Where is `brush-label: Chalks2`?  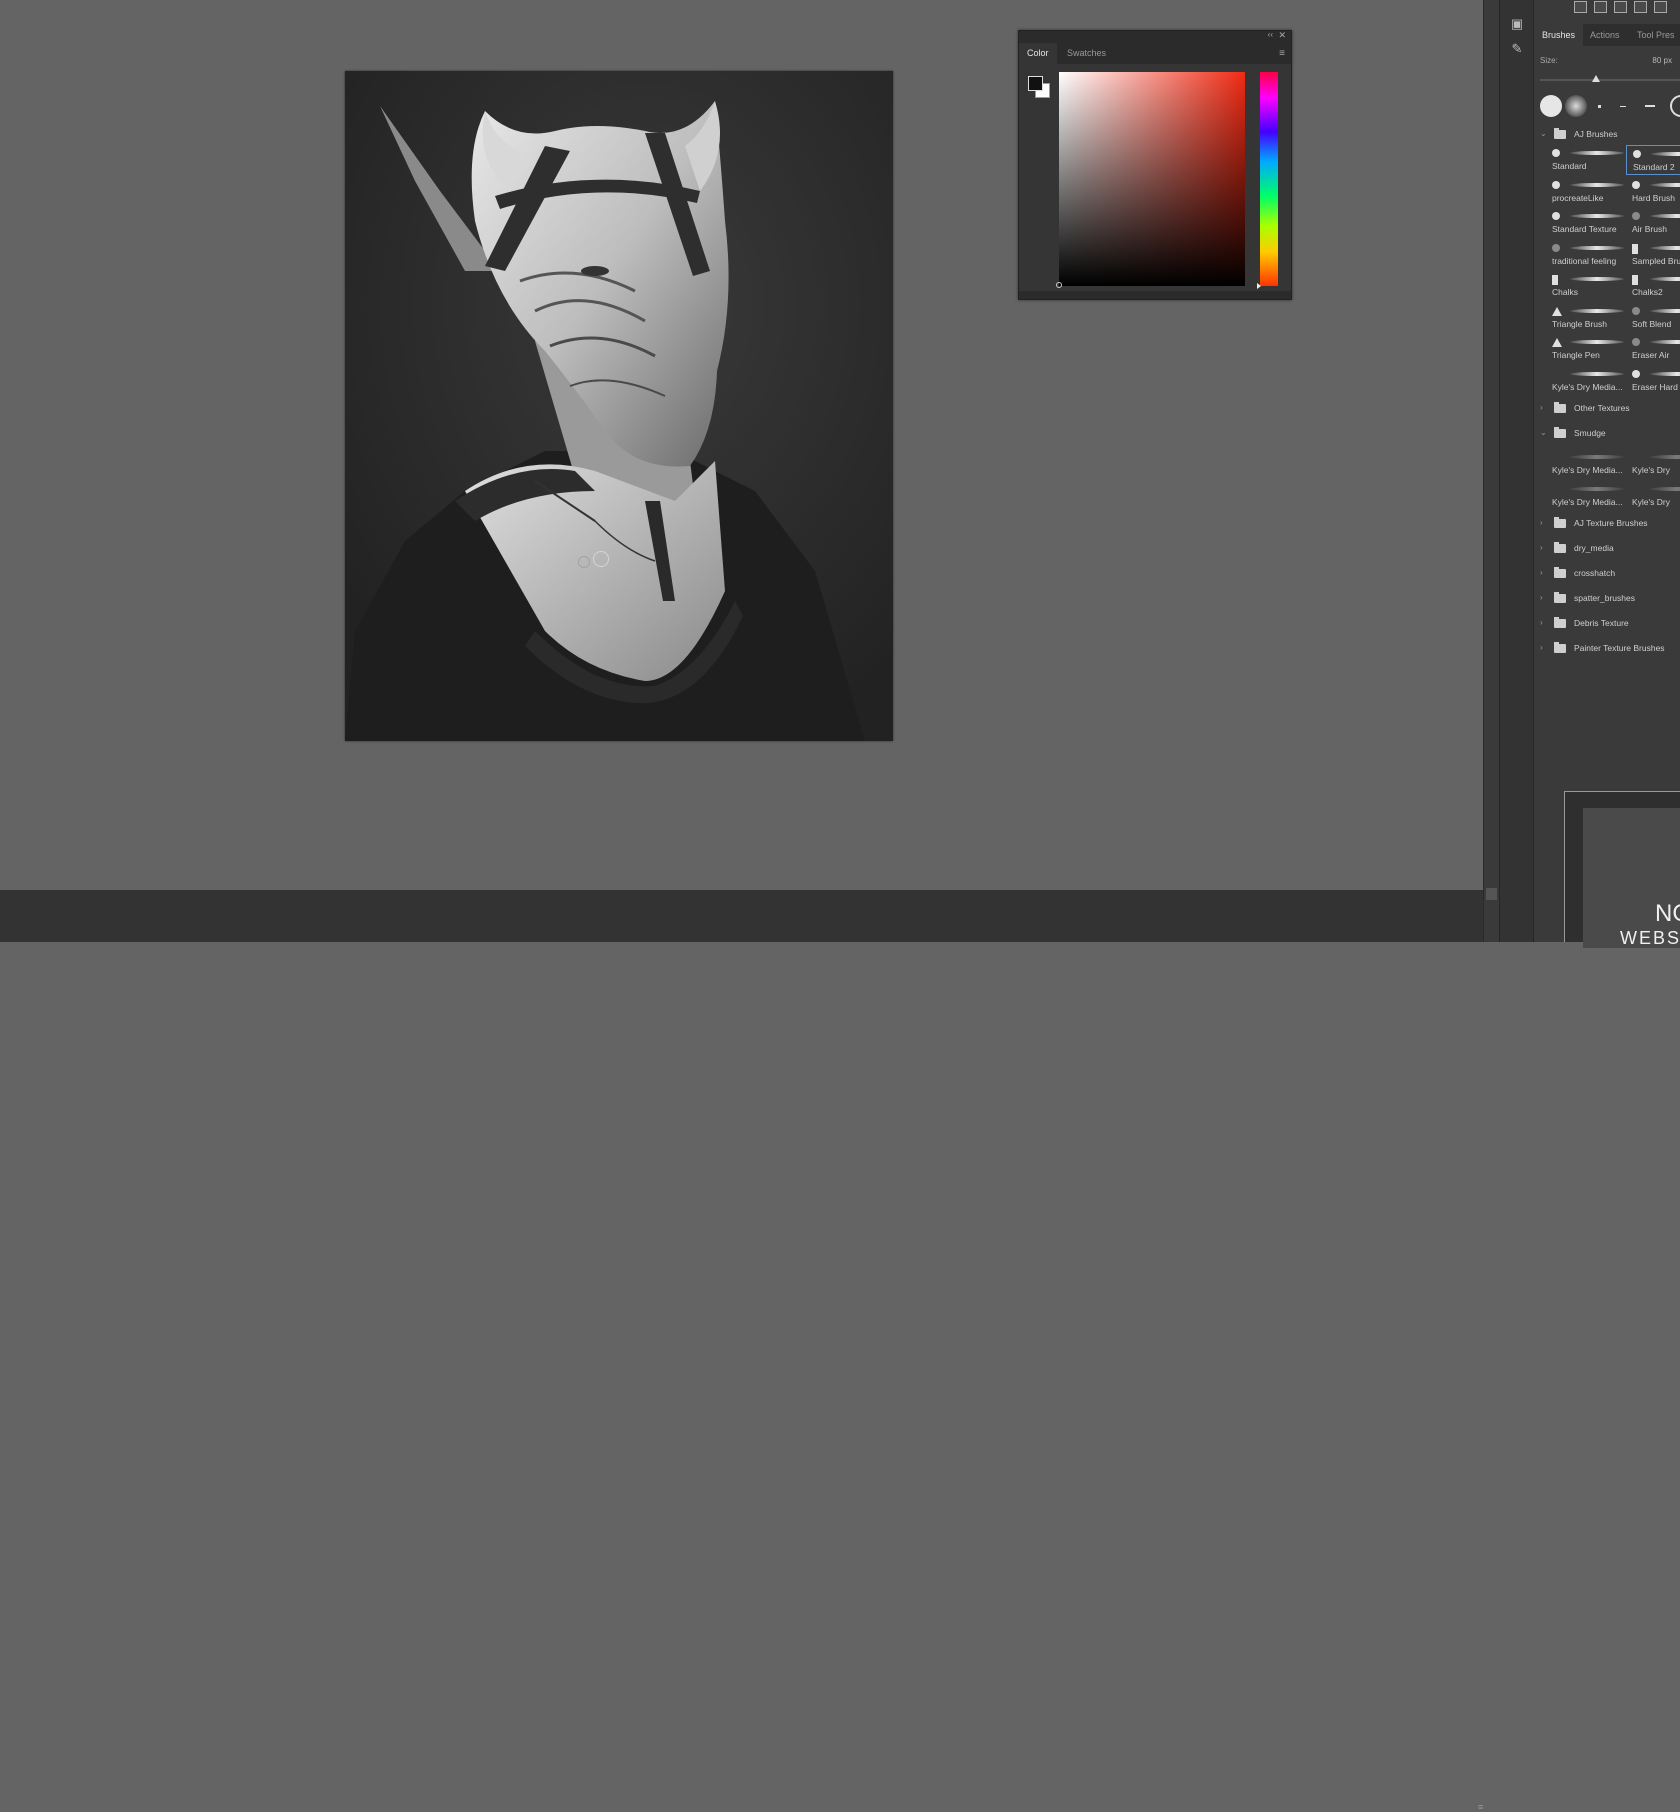 brush-label: Chalks2 is located at coordinates (1647, 292).